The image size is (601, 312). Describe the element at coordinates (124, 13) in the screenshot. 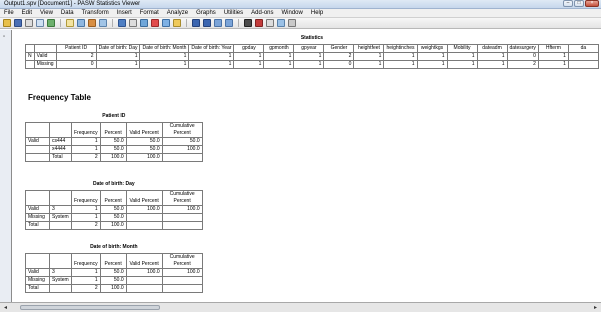

I see `menu-insert: Insert` at that location.